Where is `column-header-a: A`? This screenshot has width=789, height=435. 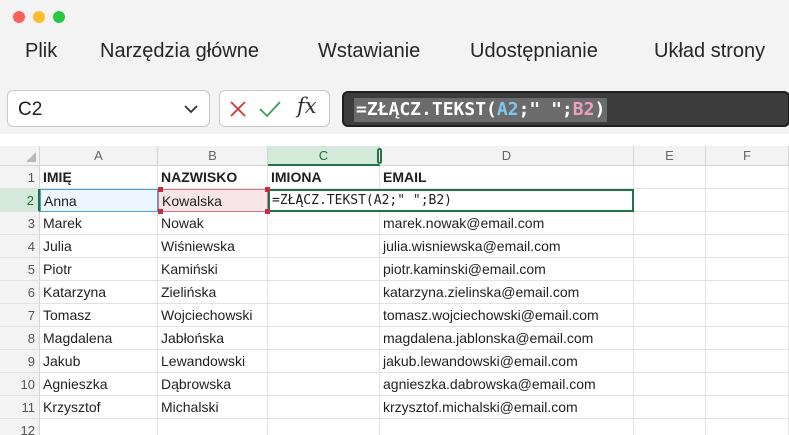
column-header-a: A is located at coordinates (99, 156).